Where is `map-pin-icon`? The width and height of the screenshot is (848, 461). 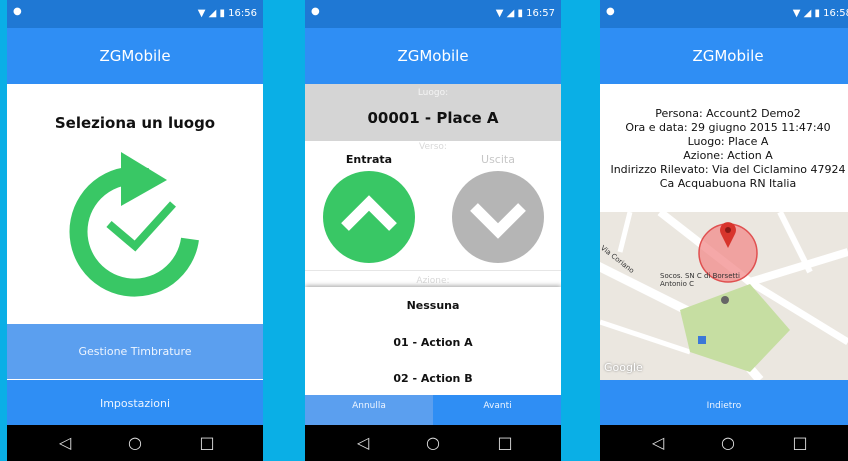
map-pin-icon is located at coordinates (728, 235).